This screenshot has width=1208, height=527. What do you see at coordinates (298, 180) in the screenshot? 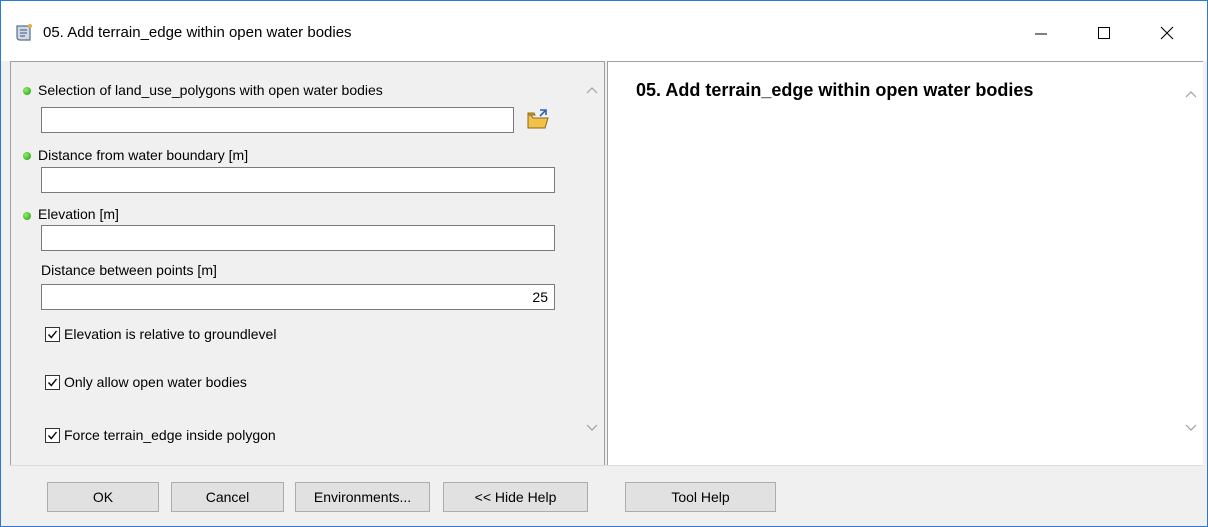
I see `distance-from-boundary-input` at bounding box center [298, 180].